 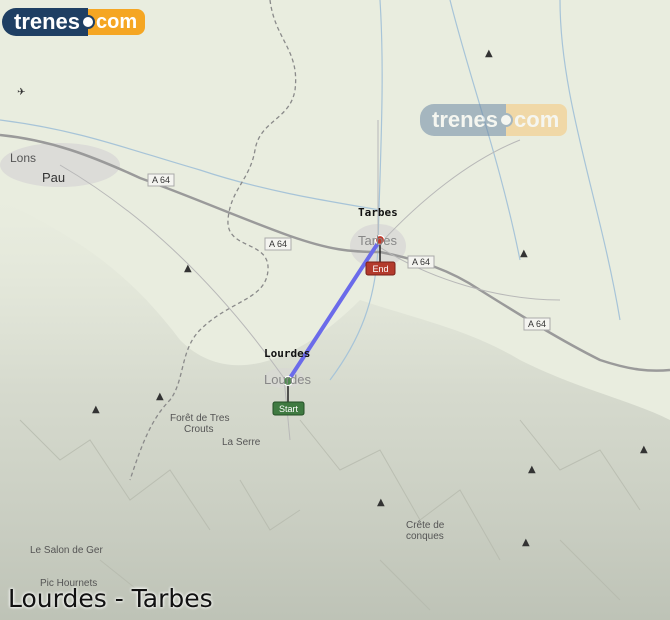 I want to click on brand-logo-part1: trenes, so click(x=45, y=22).